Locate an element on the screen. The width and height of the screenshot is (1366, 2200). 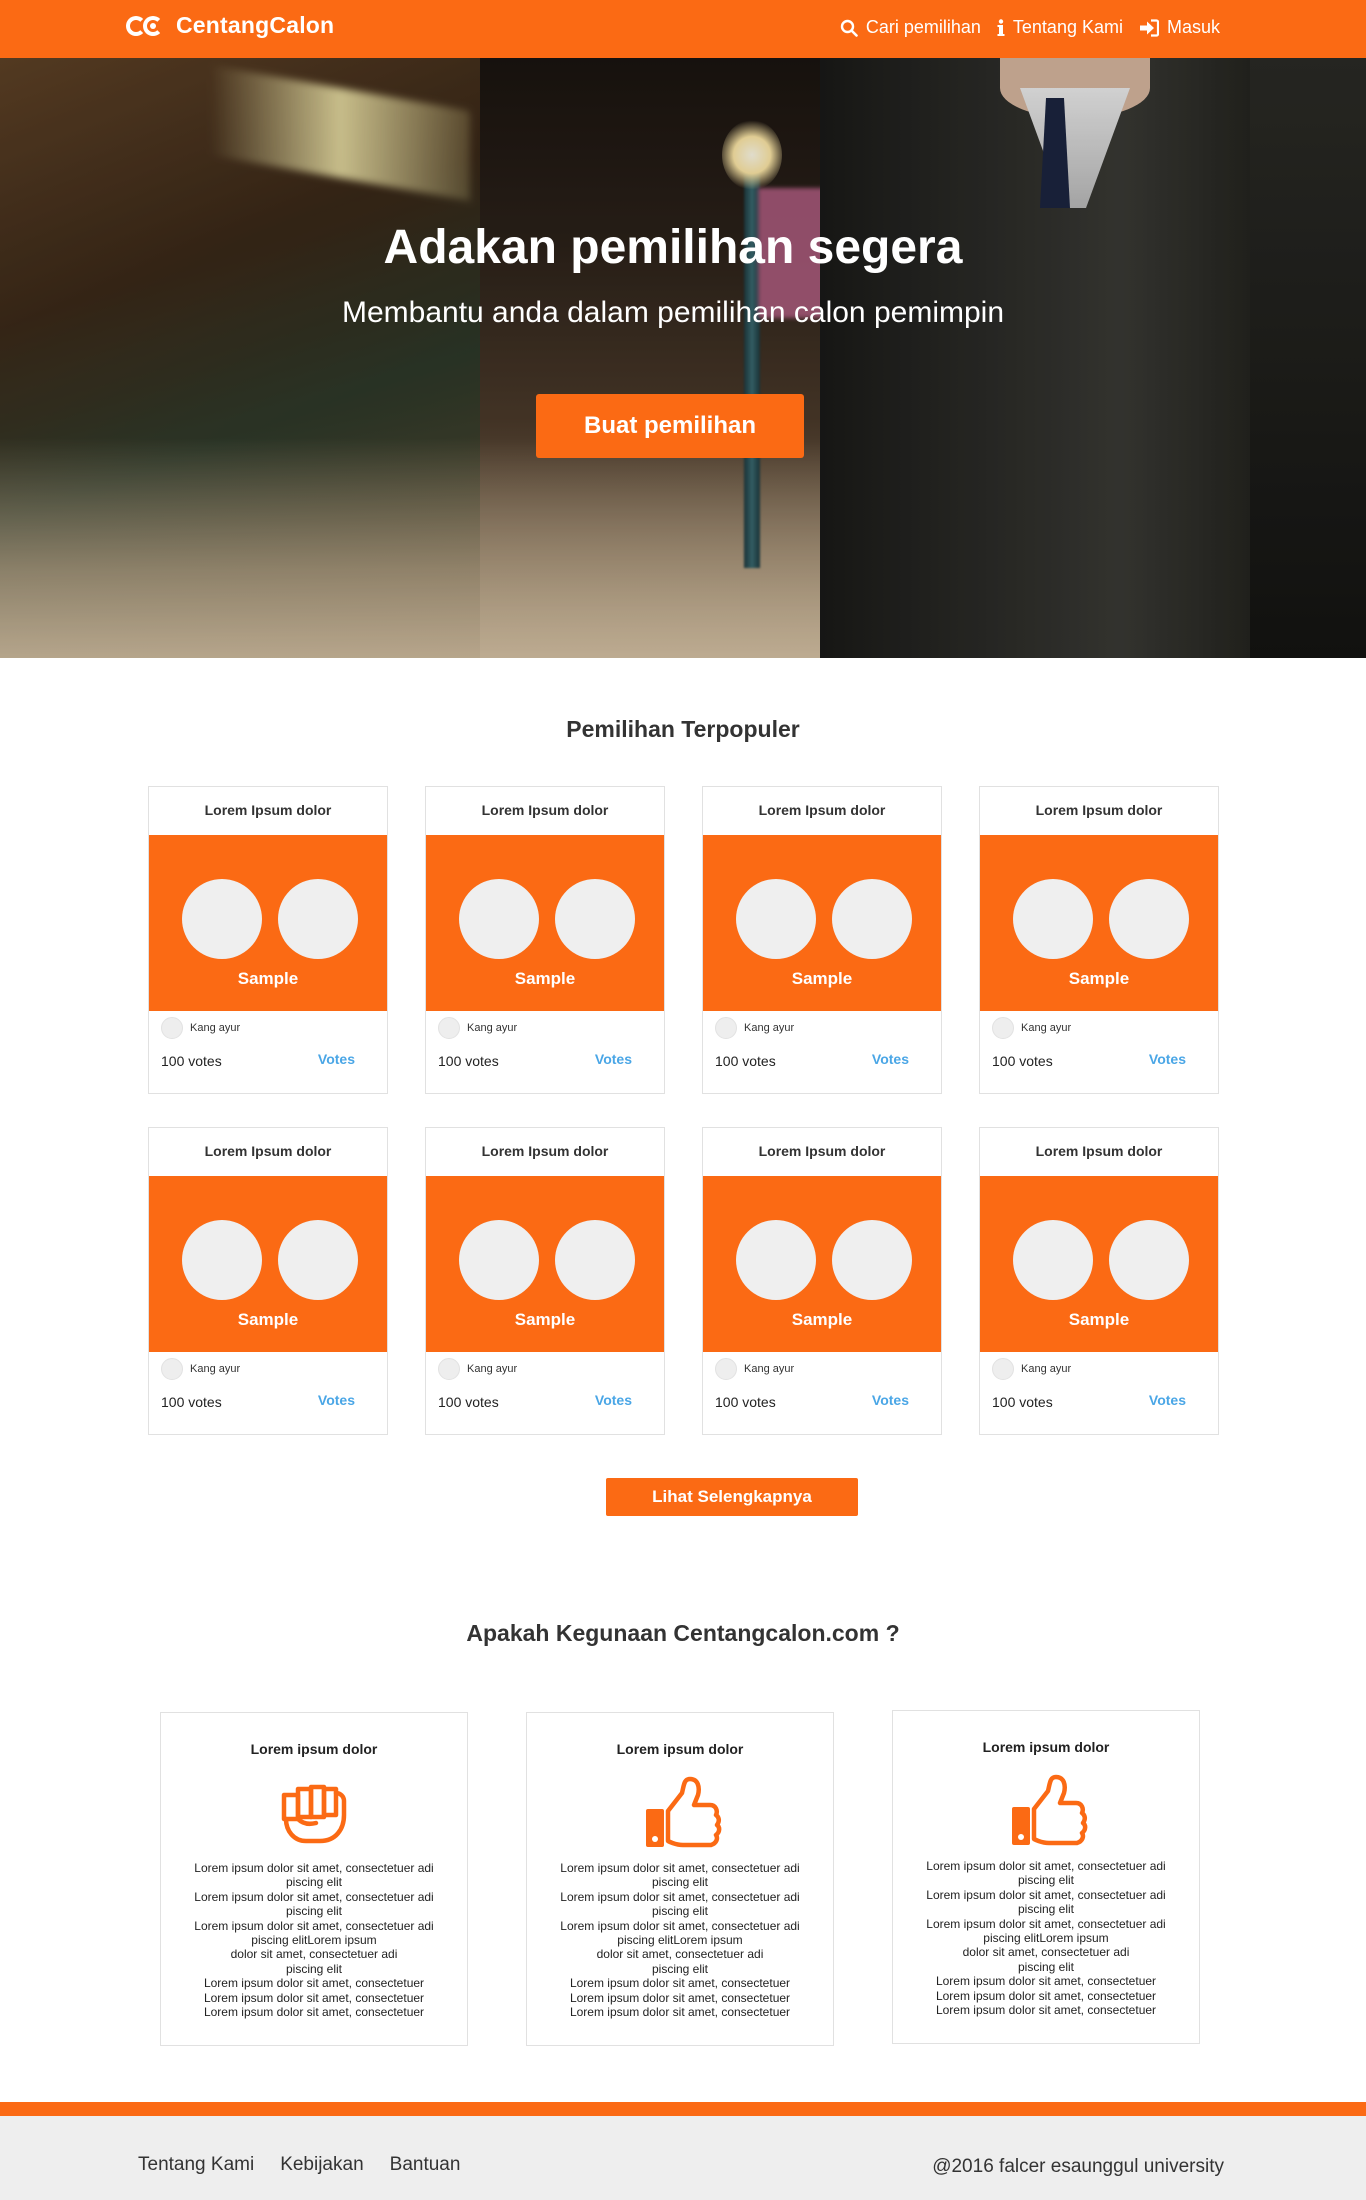
nav-link-search: Cari pemilihan is located at coordinates (910, 27).